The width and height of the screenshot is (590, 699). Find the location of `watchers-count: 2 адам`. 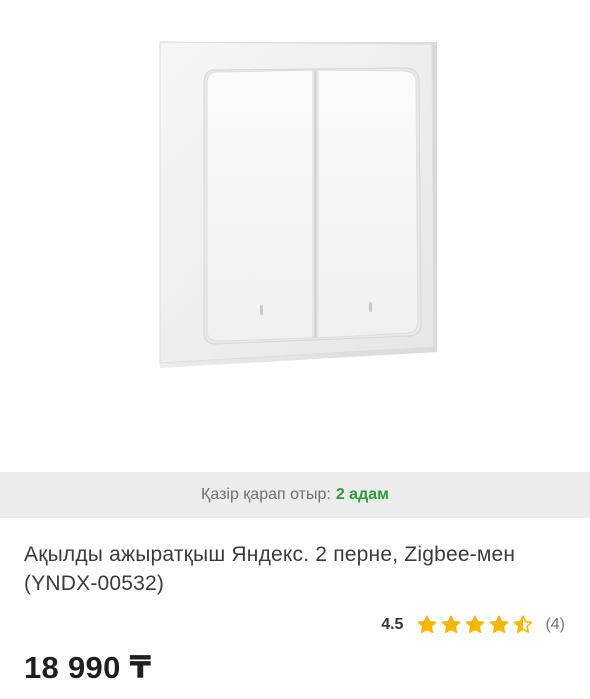

watchers-count: 2 адам is located at coordinates (362, 494).